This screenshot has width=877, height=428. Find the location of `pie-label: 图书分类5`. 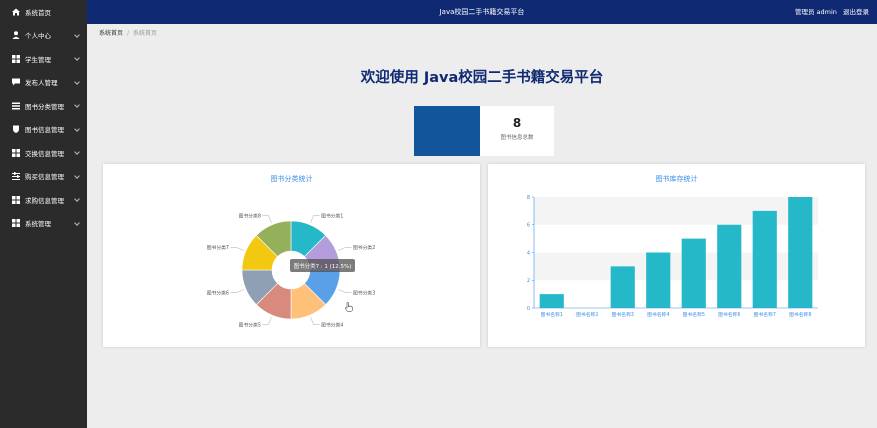

pie-label: 图书分类5 is located at coordinates (250, 324).